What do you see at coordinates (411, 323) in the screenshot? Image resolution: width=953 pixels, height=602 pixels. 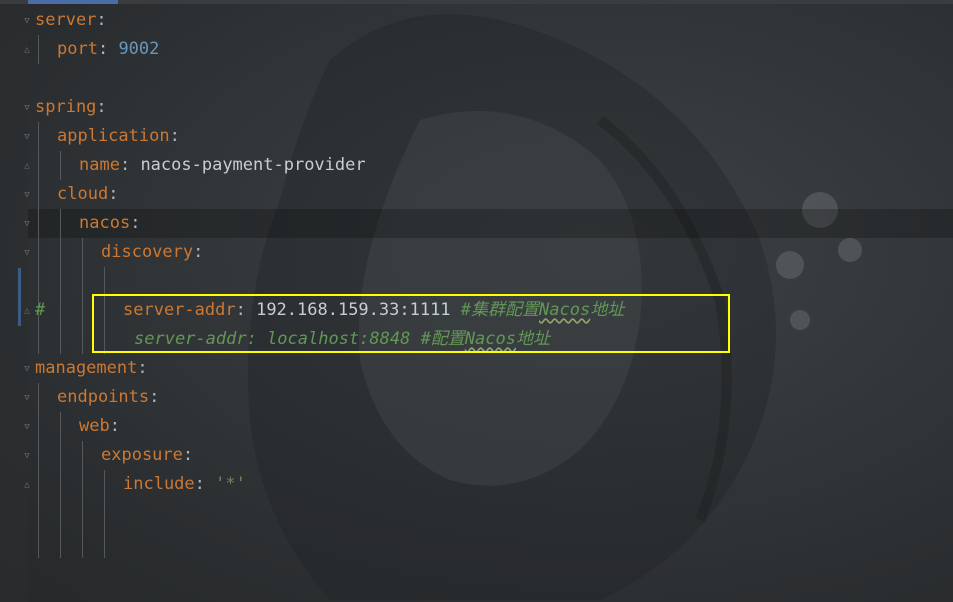 I see `annotation-highlight-box` at bounding box center [411, 323].